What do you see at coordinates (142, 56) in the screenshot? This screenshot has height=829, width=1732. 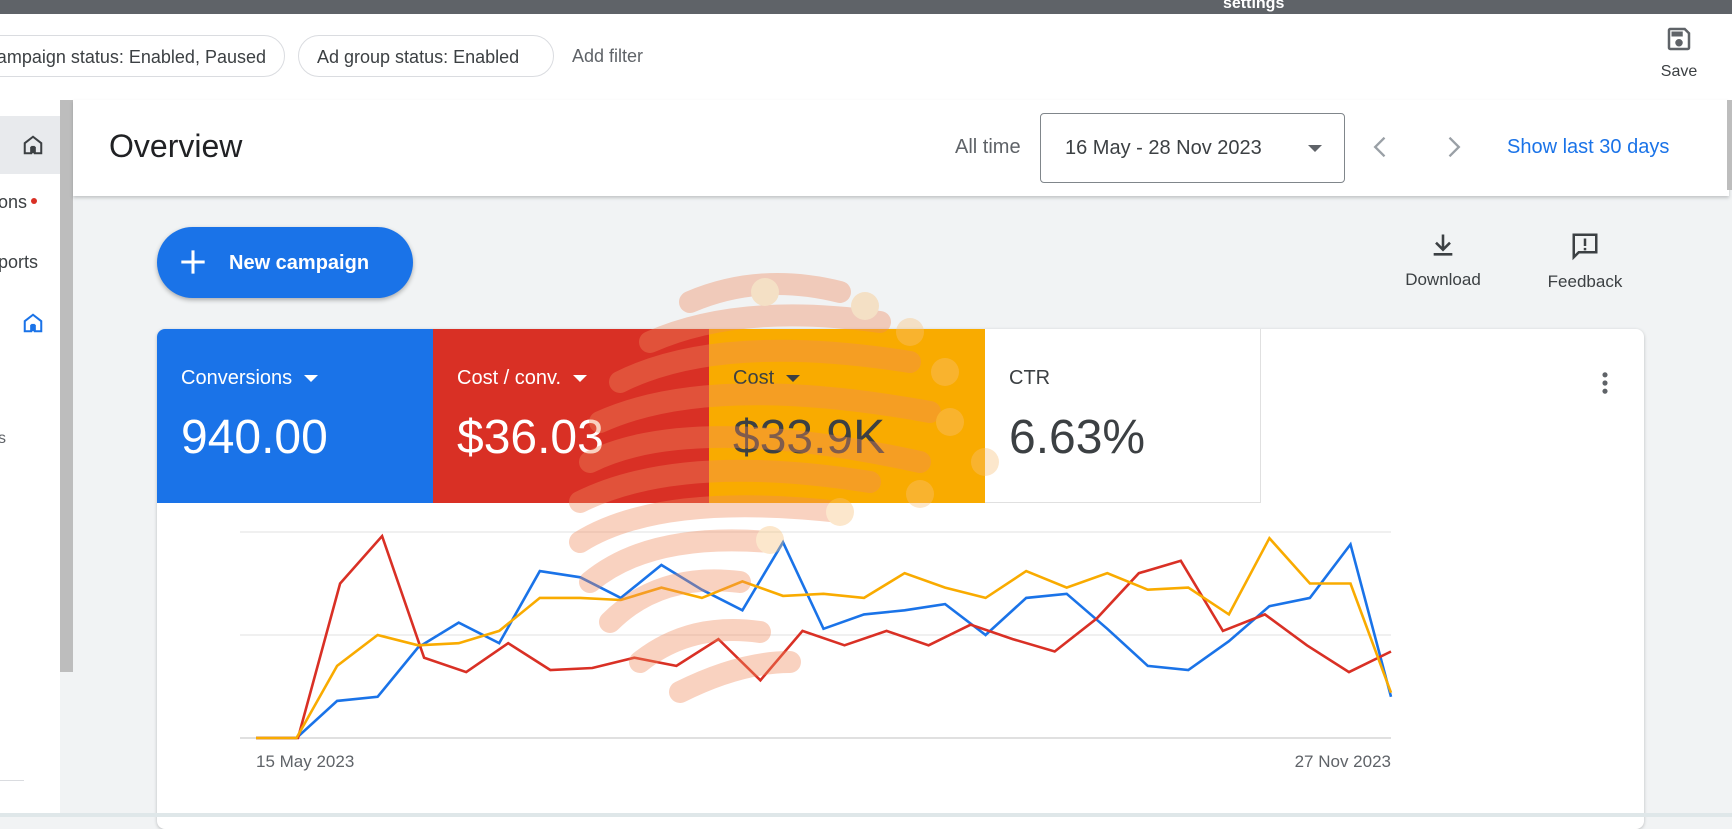 I see `filter-chip-campaign-status: Campaign status: Enabled, Paused` at bounding box center [142, 56].